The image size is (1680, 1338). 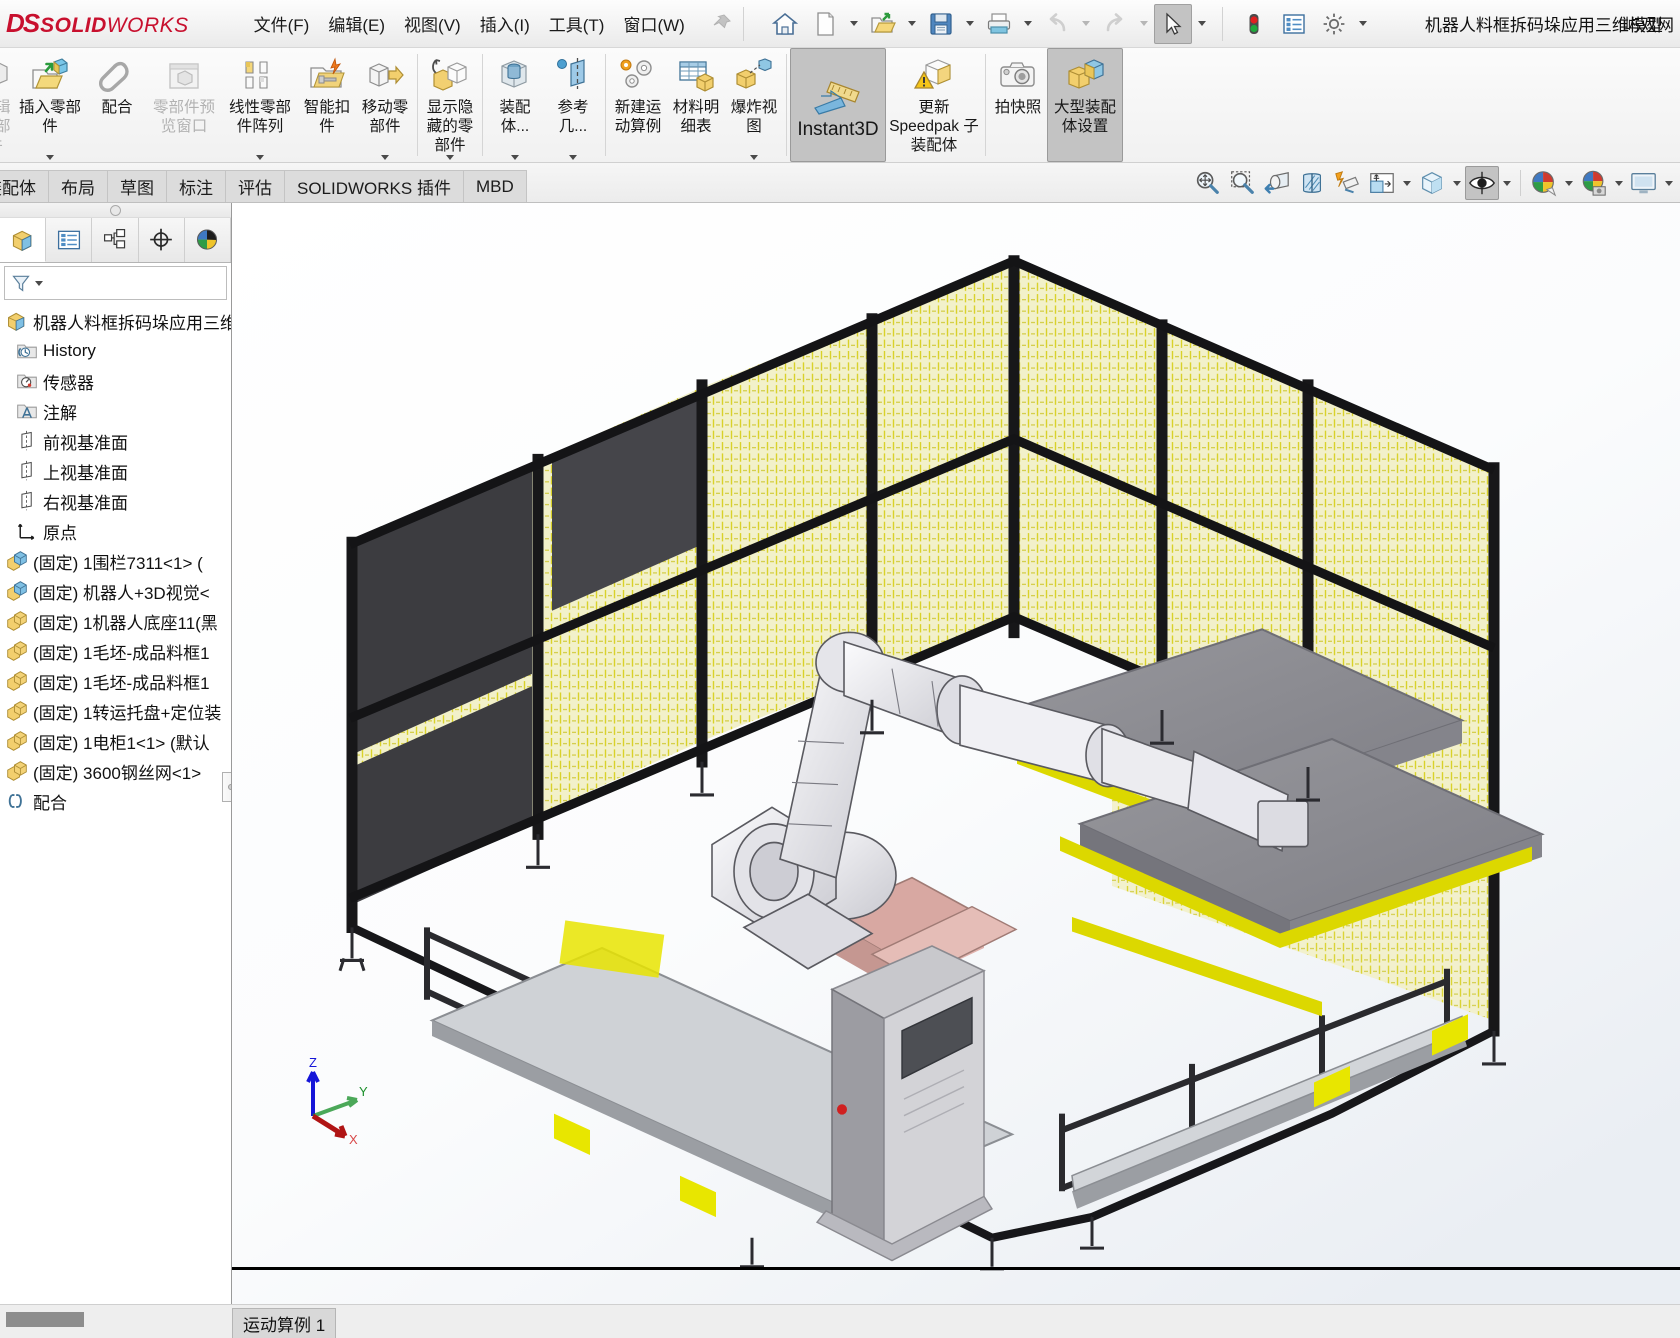 What do you see at coordinates (1202, 24) in the screenshot?
I see `select-dropdown` at bounding box center [1202, 24].